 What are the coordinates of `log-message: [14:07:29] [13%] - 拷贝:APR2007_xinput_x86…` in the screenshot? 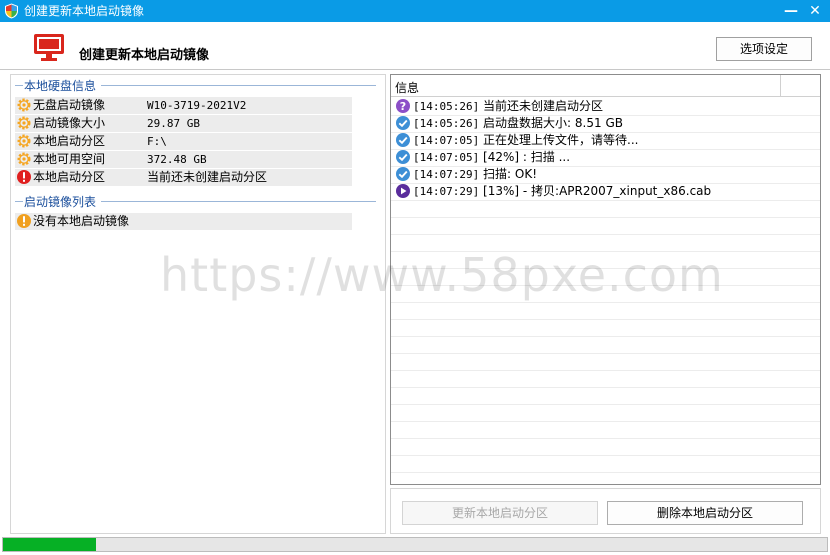 It's located at (562, 191).